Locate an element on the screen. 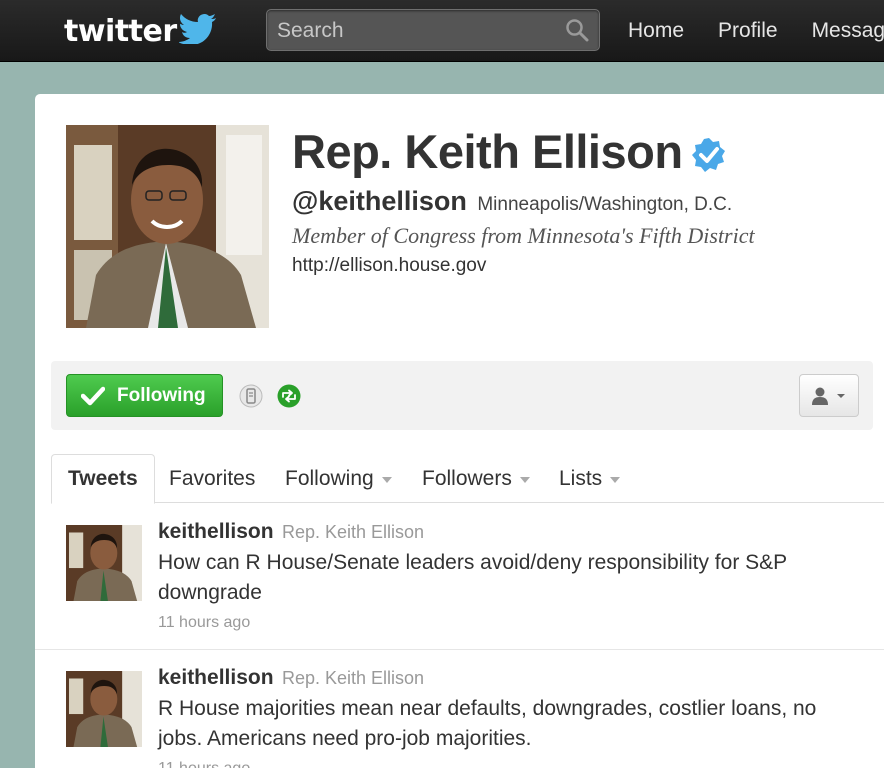 The width and height of the screenshot is (884, 768). search-input is located at coordinates (412, 31).